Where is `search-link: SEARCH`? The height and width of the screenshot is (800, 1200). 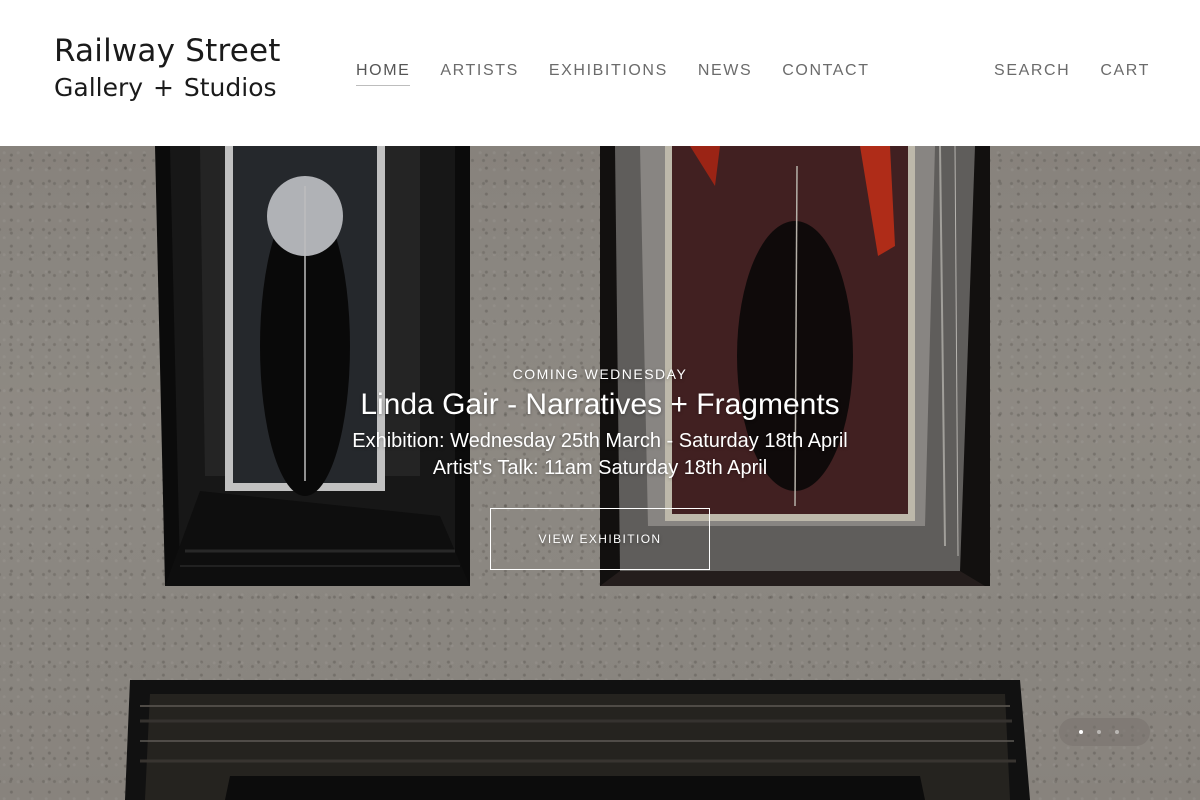 search-link: SEARCH is located at coordinates (1032, 73).